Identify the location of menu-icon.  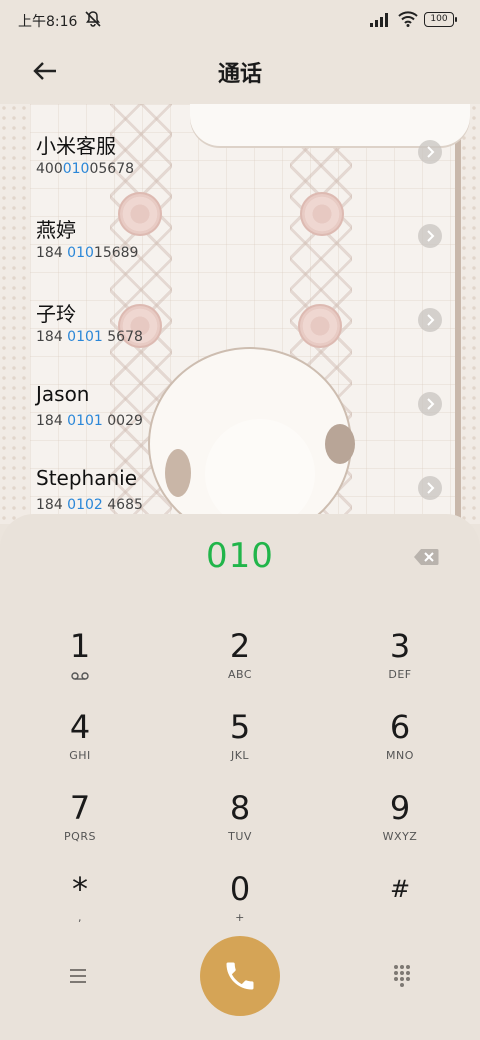
(78, 976).